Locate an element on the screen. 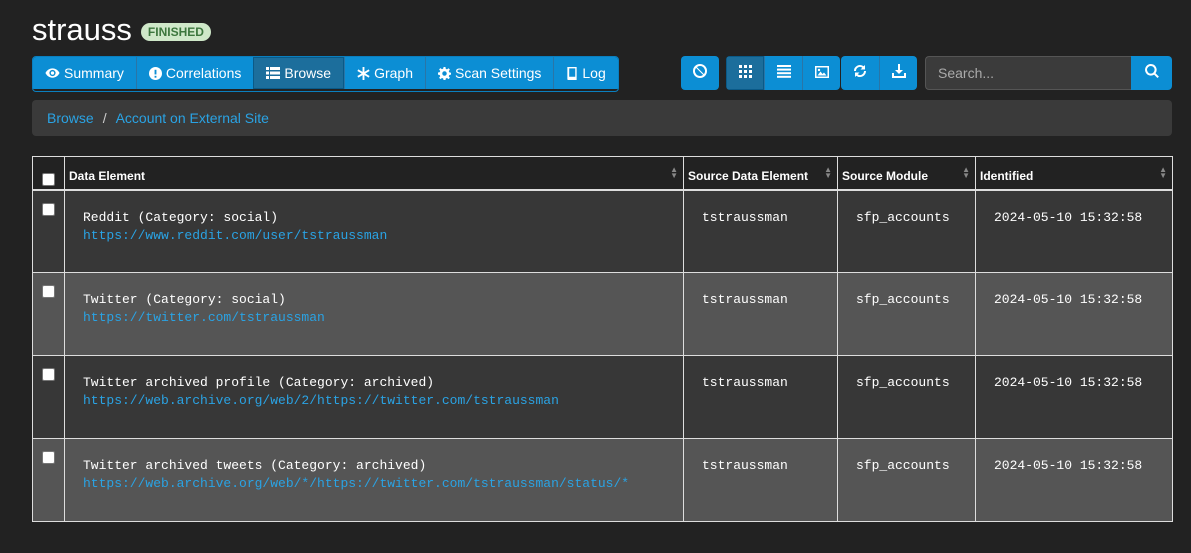  toolbar-group-view is located at coordinates (783, 73).